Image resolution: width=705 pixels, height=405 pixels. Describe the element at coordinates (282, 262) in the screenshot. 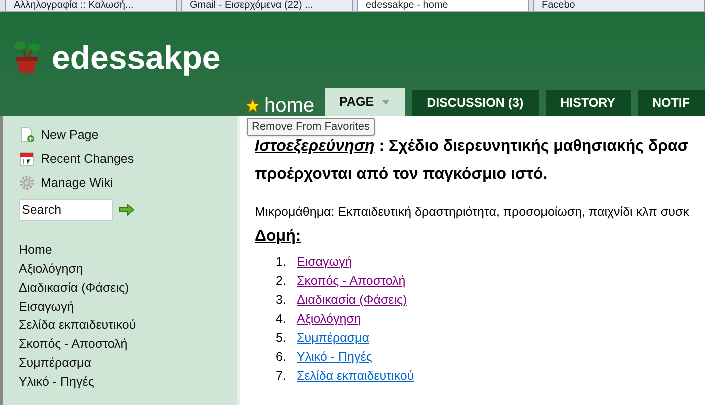

I see `list-number: 1.` at that location.